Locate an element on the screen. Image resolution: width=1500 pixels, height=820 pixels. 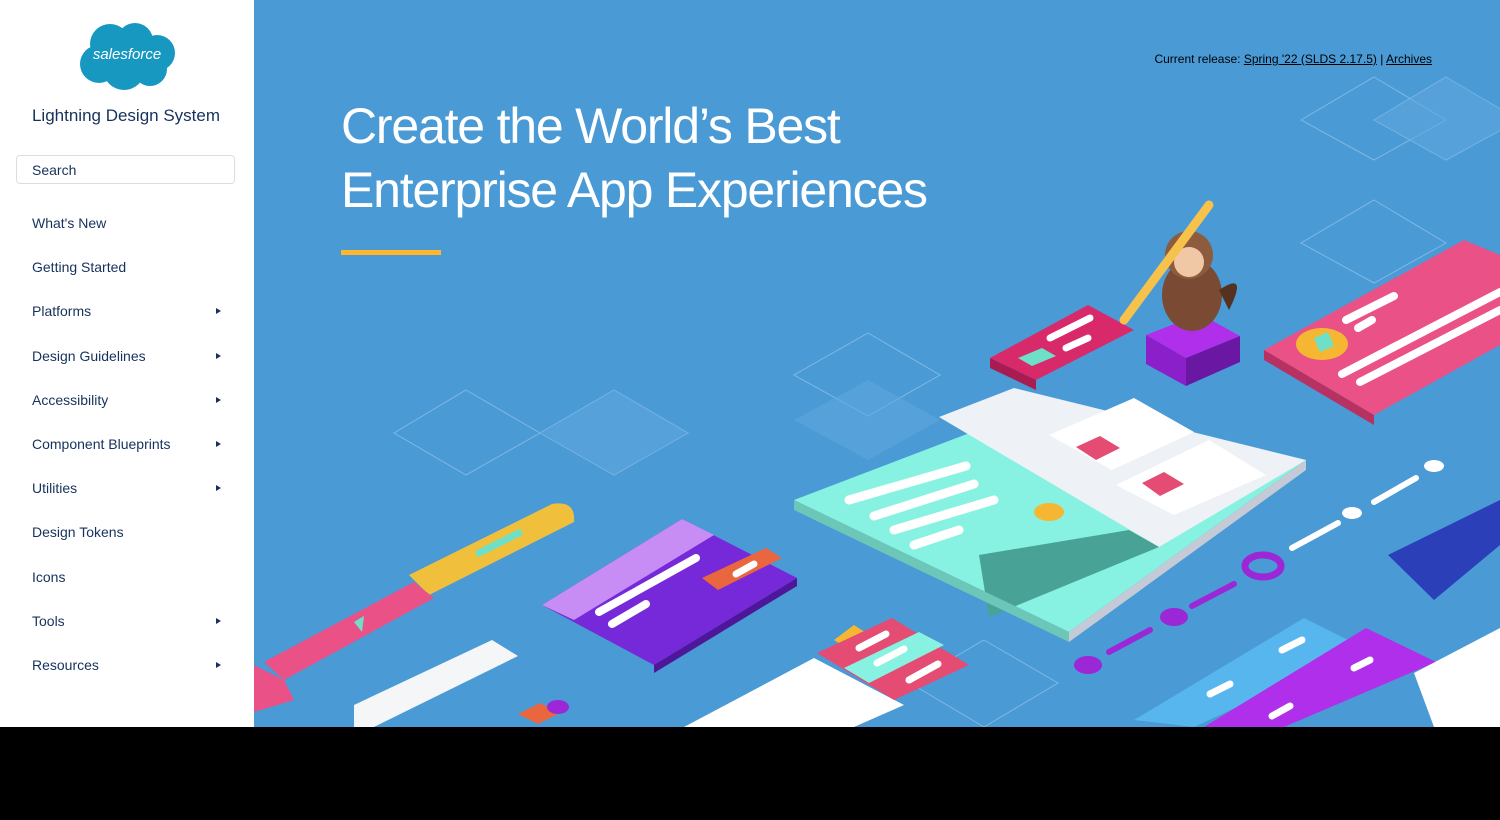
headline-line-2: Enterprise App Experiences is located at coordinates (634, 190).